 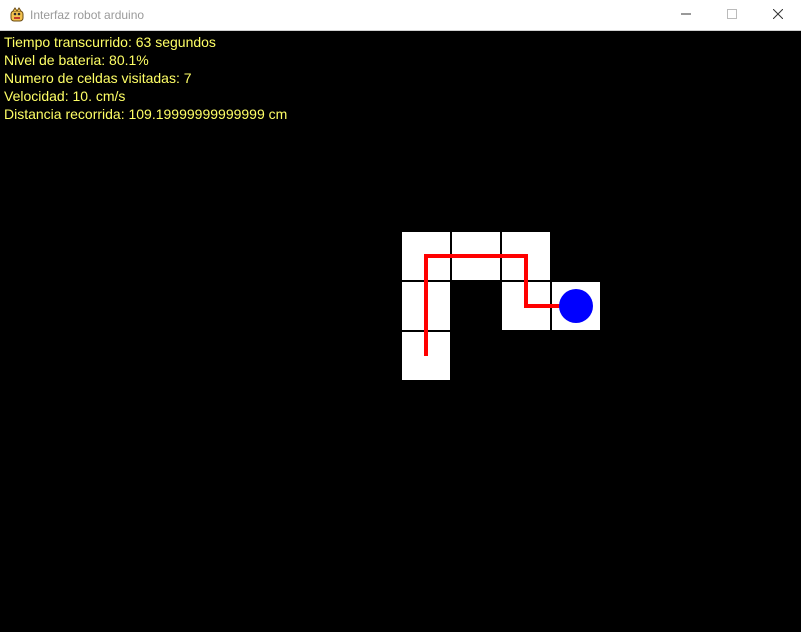 I want to click on close-icon, so click(x=778, y=15).